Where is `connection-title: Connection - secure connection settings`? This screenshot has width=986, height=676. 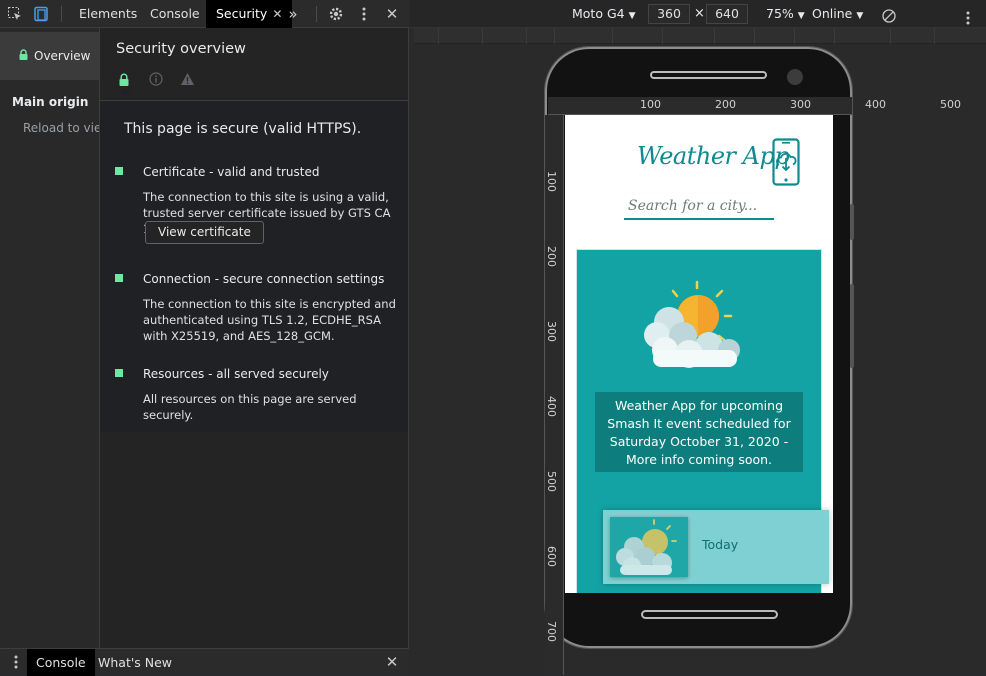 connection-title: Connection - secure connection settings is located at coordinates (264, 279).